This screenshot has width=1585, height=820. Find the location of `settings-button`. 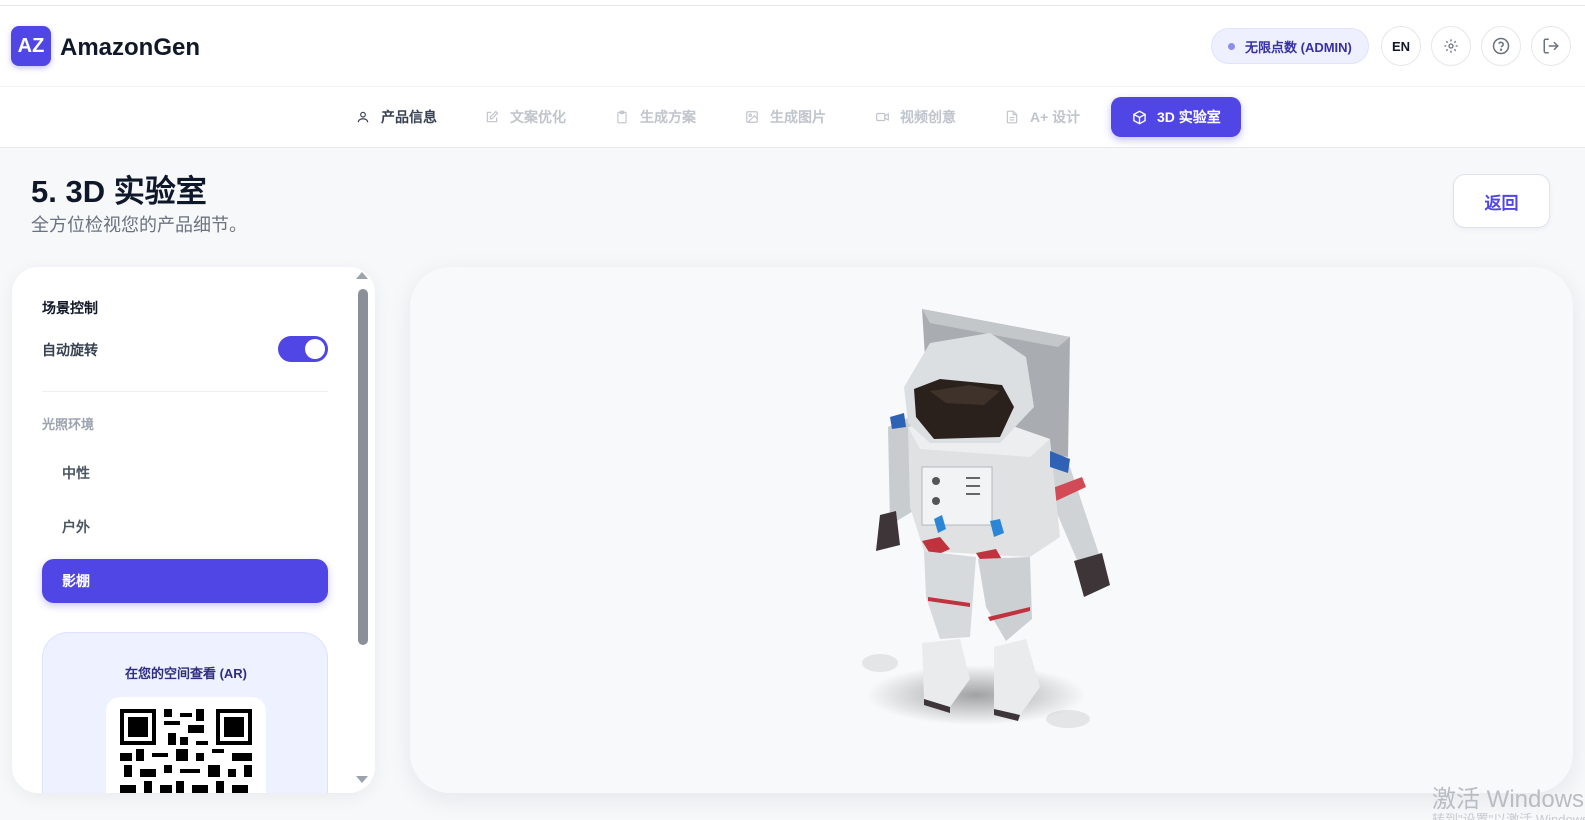

settings-button is located at coordinates (1451, 46).